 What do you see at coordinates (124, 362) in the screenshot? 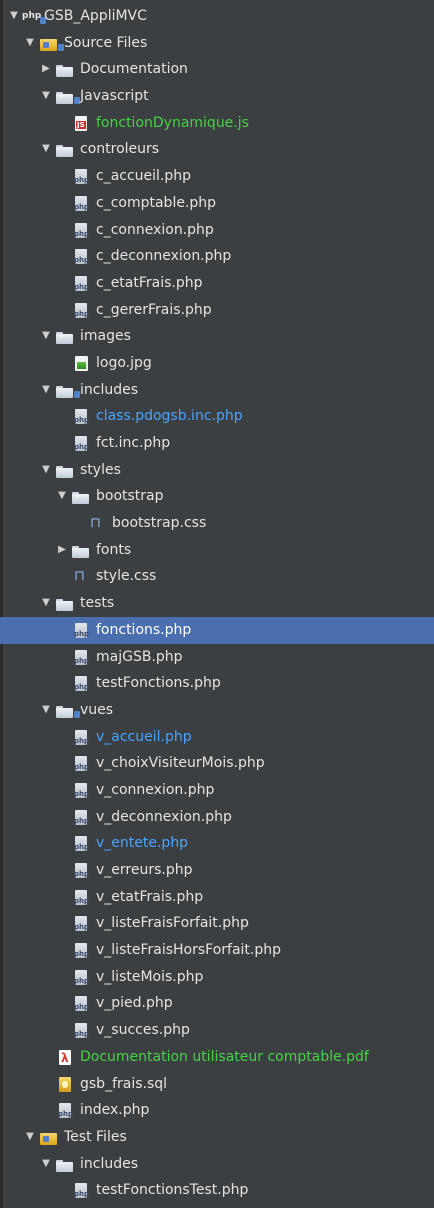
I see `tree-node-label: logo.jpg` at bounding box center [124, 362].